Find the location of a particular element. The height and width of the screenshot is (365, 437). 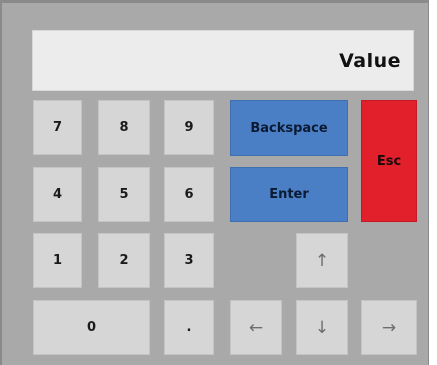

key-3-button: 3 is located at coordinates (189, 260).